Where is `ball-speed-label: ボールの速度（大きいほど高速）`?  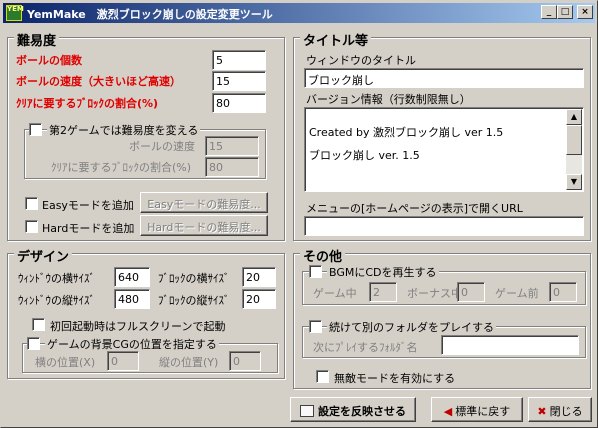 ball-speed-label: ボールの速度（大きいほど高速） is located at coordinates (98, 81).